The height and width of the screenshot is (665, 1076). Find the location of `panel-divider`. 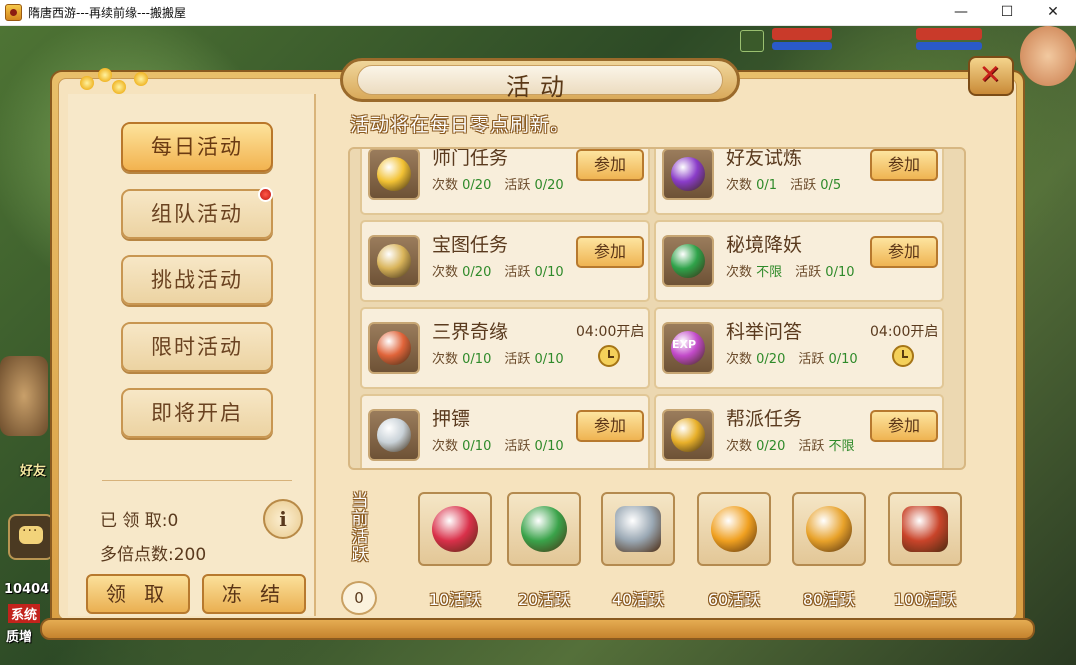

panel-divider is located at coordinates (197, 480).